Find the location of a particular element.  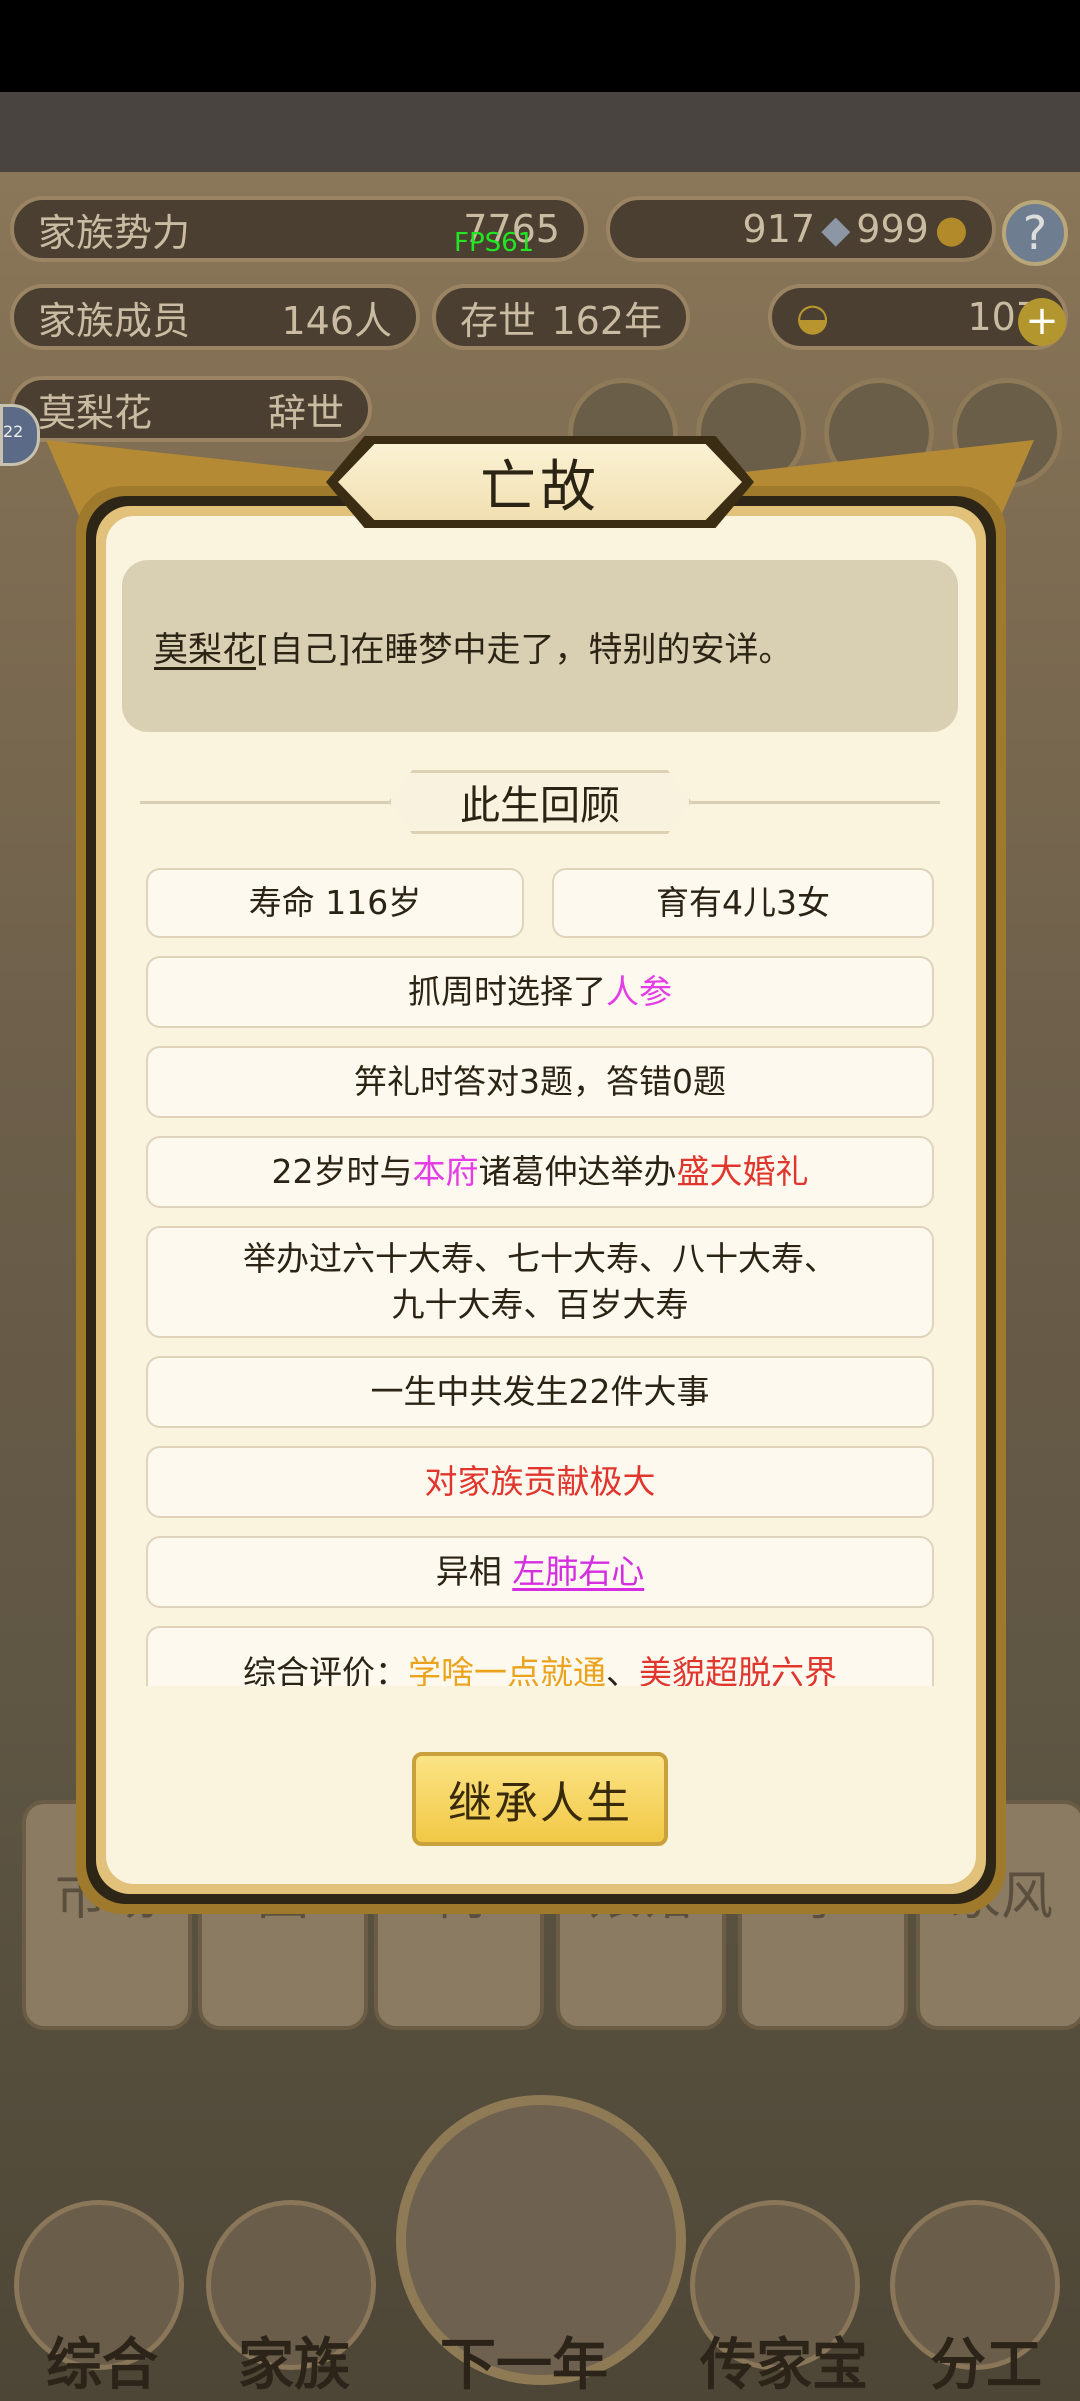

deceased-status: 辞世 is located at coordinates (305, 412).